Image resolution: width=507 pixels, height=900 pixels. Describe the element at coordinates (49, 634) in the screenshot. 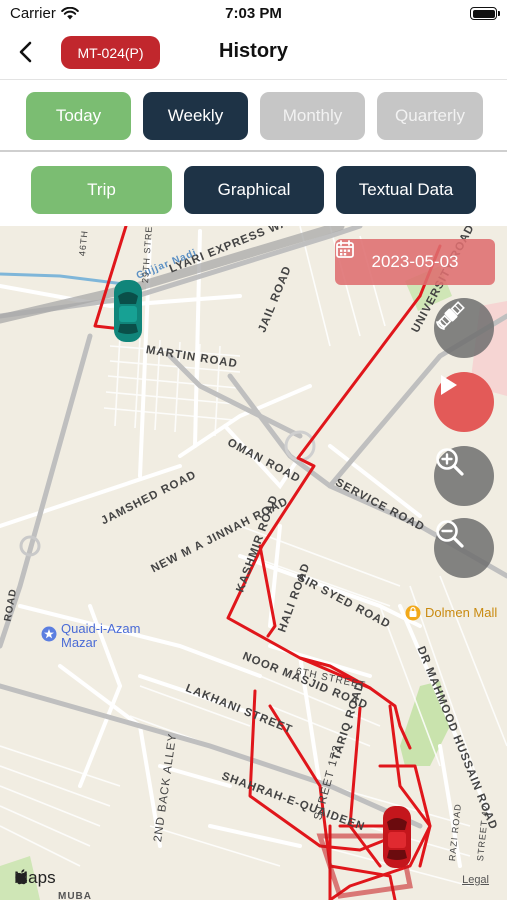

I see `star-icon` at that location.